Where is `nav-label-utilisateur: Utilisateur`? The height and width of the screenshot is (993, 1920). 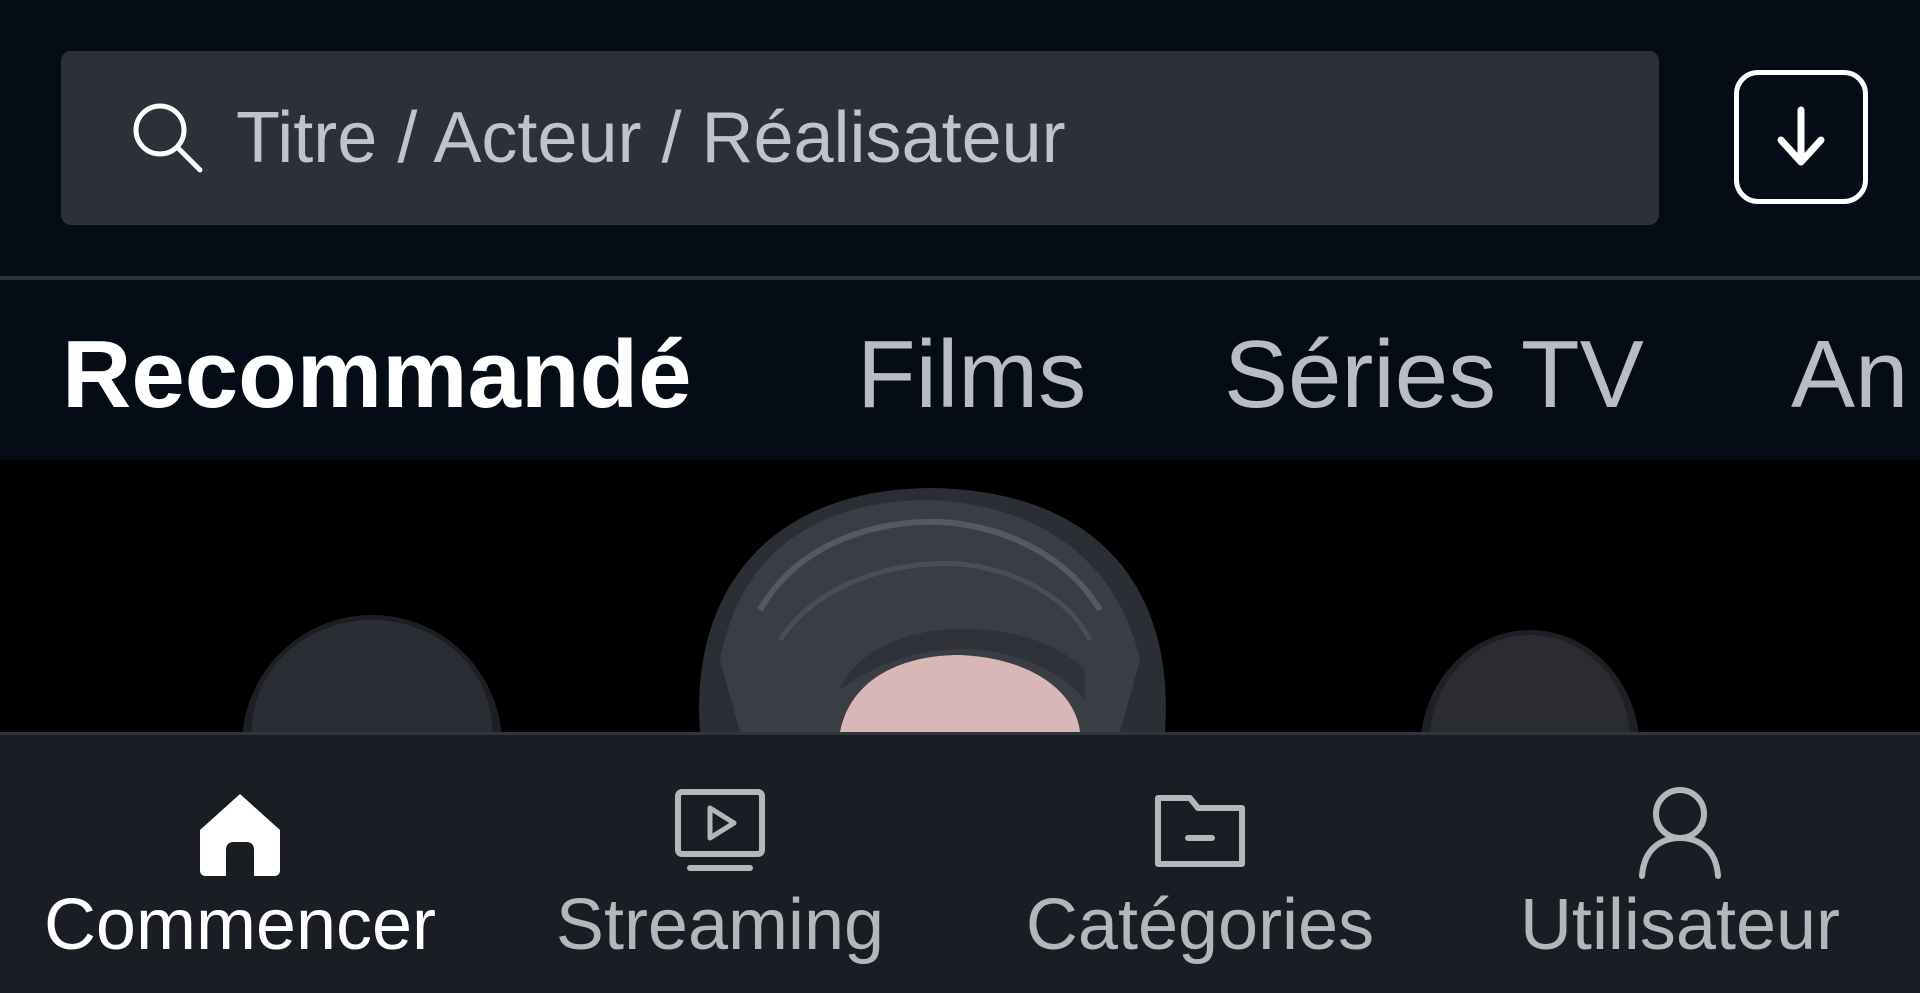 nav-label-utilisateur: Utilisateur is located at coordinates (1680, 925).